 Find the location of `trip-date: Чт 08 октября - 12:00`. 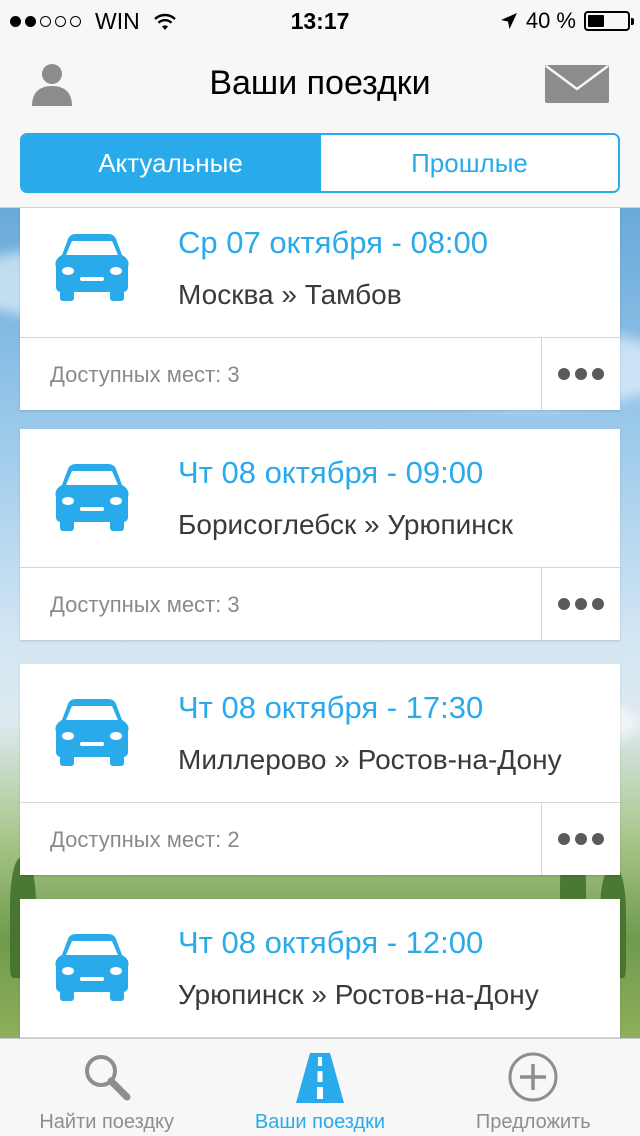

trip-date: Чт 08 октября - 12:00 is located at coordinates (331, 942).